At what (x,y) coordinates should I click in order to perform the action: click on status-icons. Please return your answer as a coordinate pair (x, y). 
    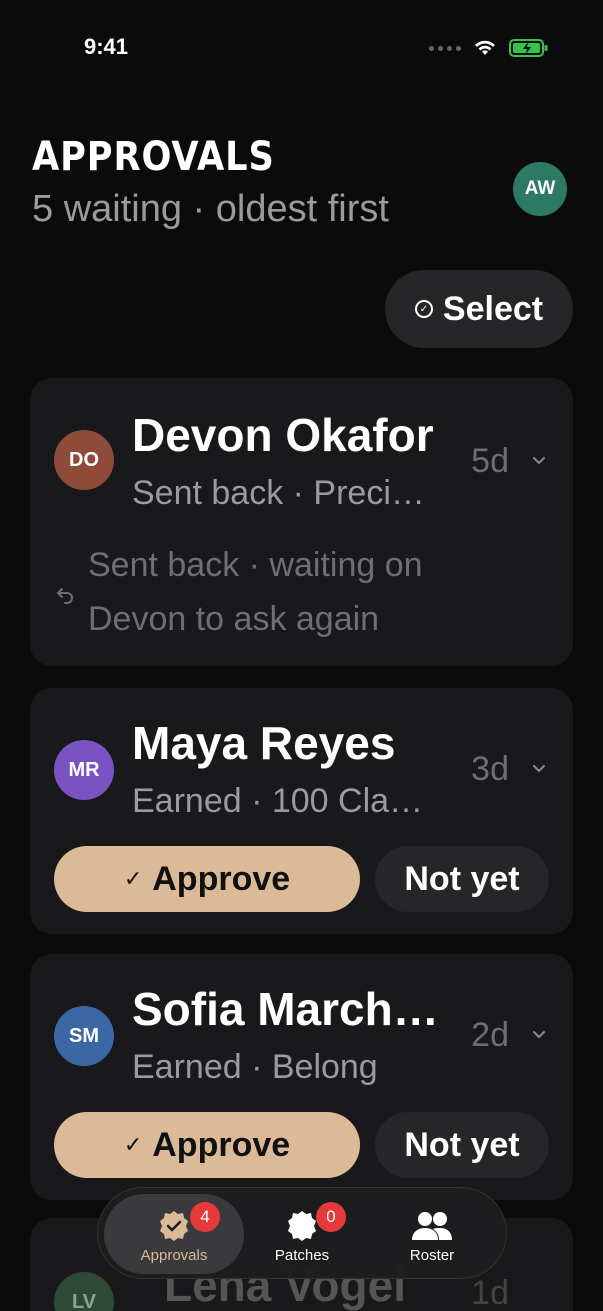
    Looking at the image, I should click on (489, 48).